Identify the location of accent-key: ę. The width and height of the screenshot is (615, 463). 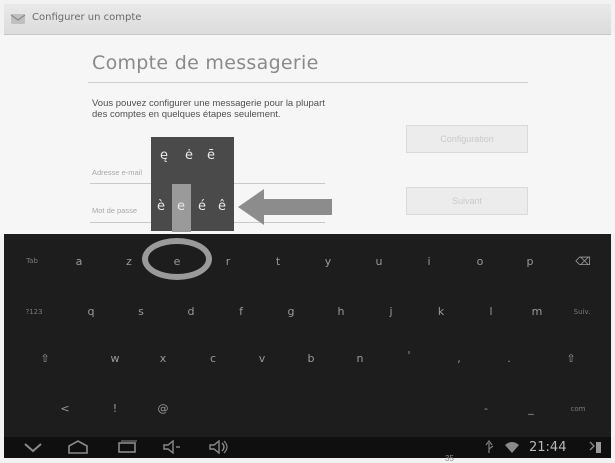
(164, 155).